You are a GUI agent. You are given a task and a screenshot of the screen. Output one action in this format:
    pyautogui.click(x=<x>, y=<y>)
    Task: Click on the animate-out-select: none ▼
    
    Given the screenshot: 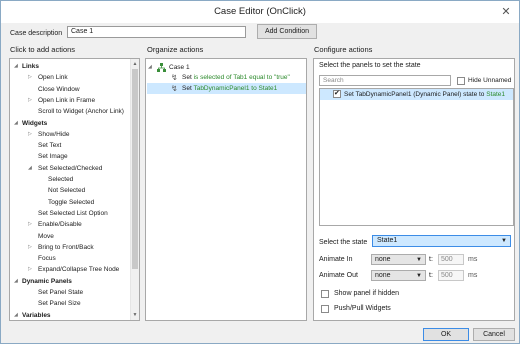 What is the action you would take?
    pyautogui.click(x=398, y=275)
    